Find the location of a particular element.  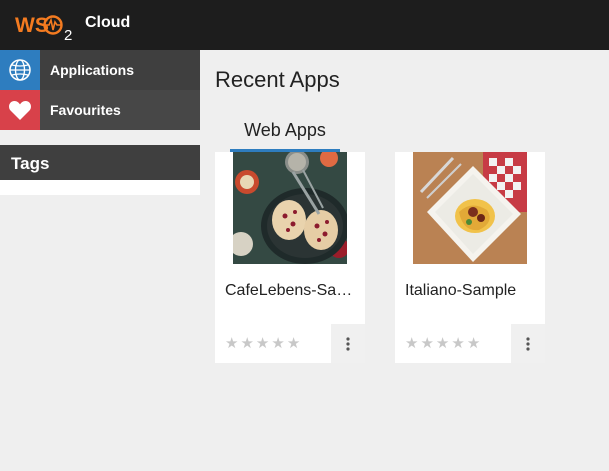

sidebar: Applications Favourites Tags is located at coordinates (100, 122).